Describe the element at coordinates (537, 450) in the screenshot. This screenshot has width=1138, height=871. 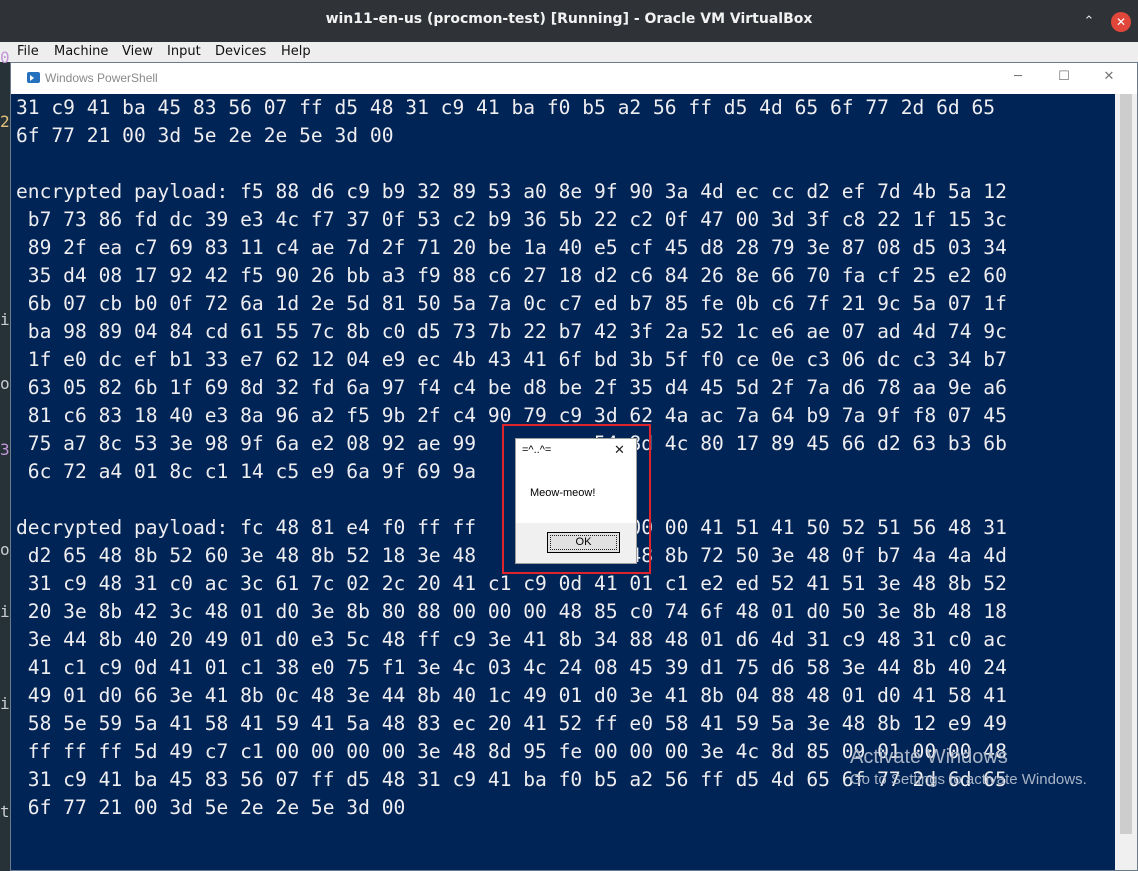
I see `message-box-title: =^..^=` at that location.